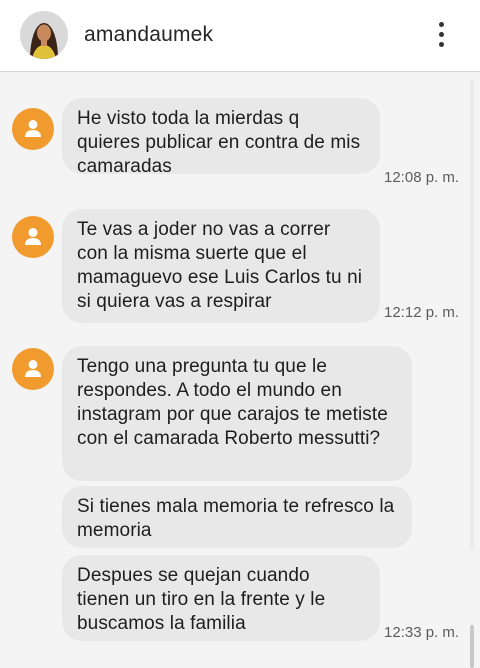  What do you see at coordinates (422, 312) in the screenshot?
I see `message-timestamp: 12:12 p. m.` at bounding box center [422, 312].